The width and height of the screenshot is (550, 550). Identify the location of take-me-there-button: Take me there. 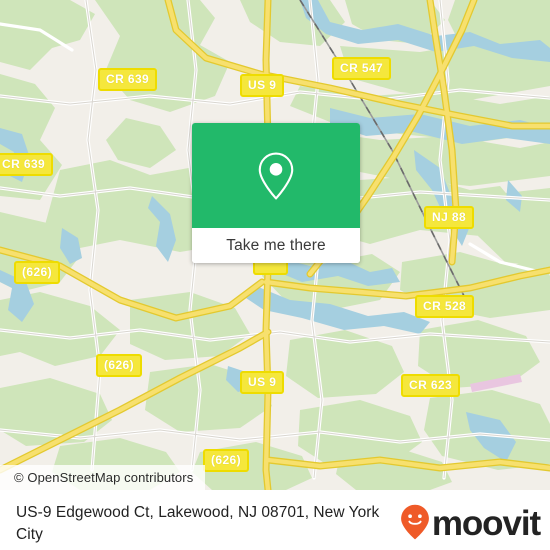
(276, 245).